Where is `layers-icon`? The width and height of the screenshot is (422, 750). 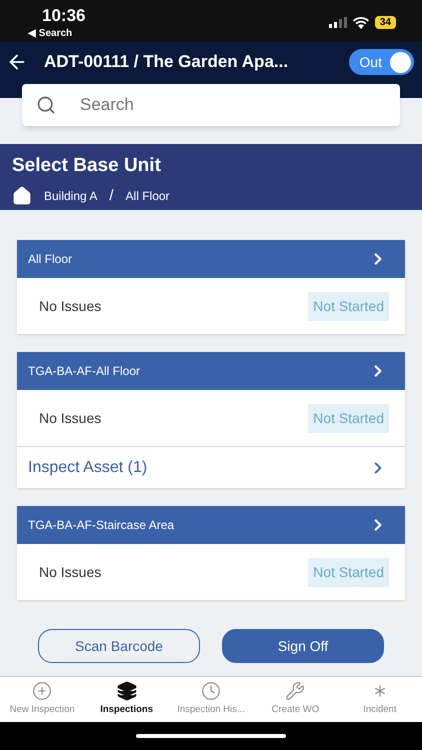 layers-icon is located at coordinates (126, 691).